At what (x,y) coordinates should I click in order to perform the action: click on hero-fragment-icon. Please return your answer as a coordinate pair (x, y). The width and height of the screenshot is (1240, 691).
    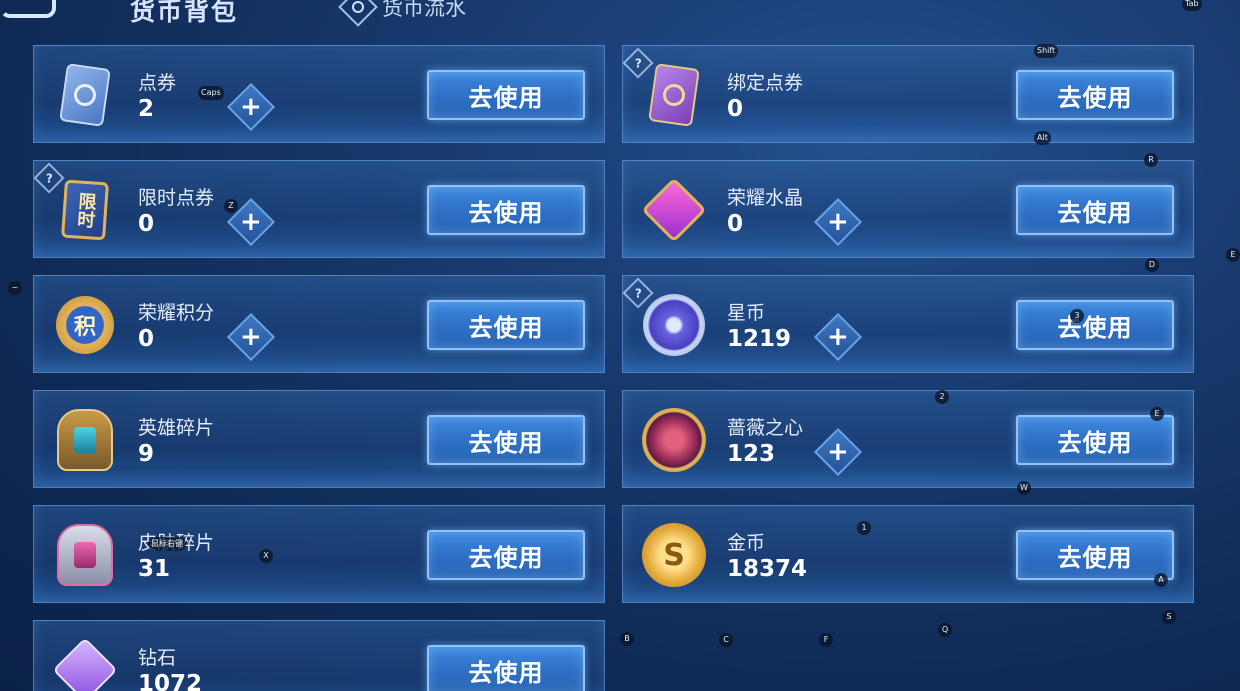
    Looking at the image, I should click on (85, 440).